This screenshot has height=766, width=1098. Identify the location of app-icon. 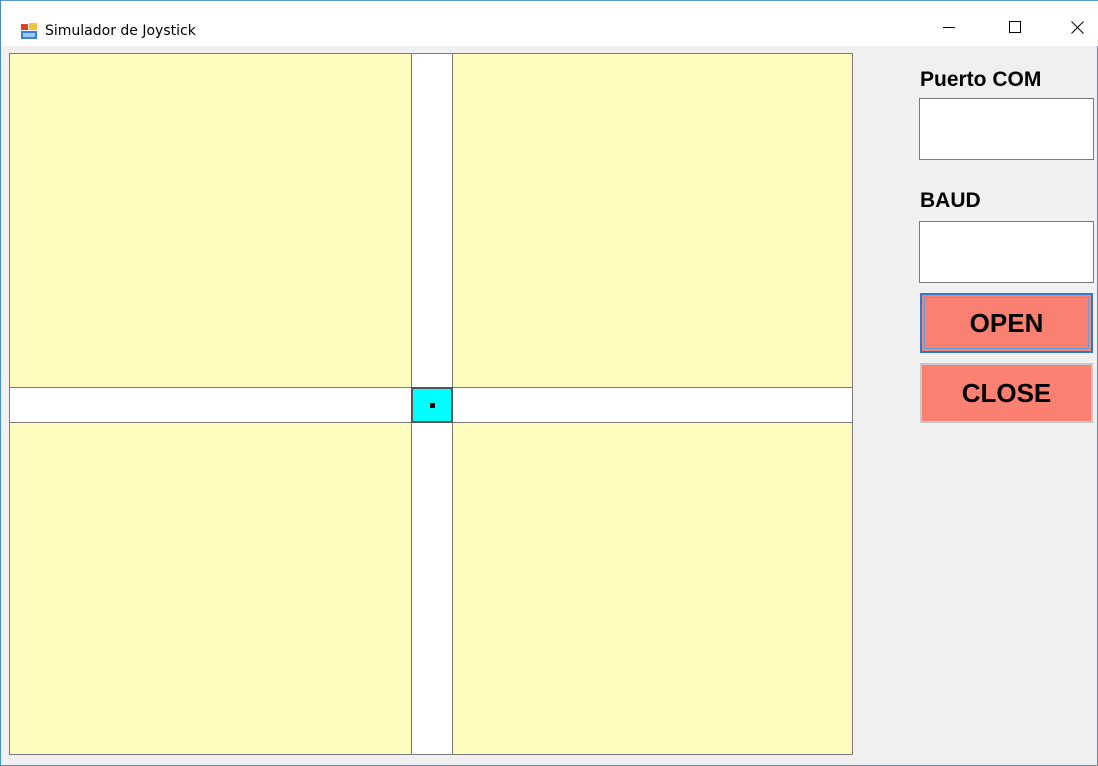
(29, 31).